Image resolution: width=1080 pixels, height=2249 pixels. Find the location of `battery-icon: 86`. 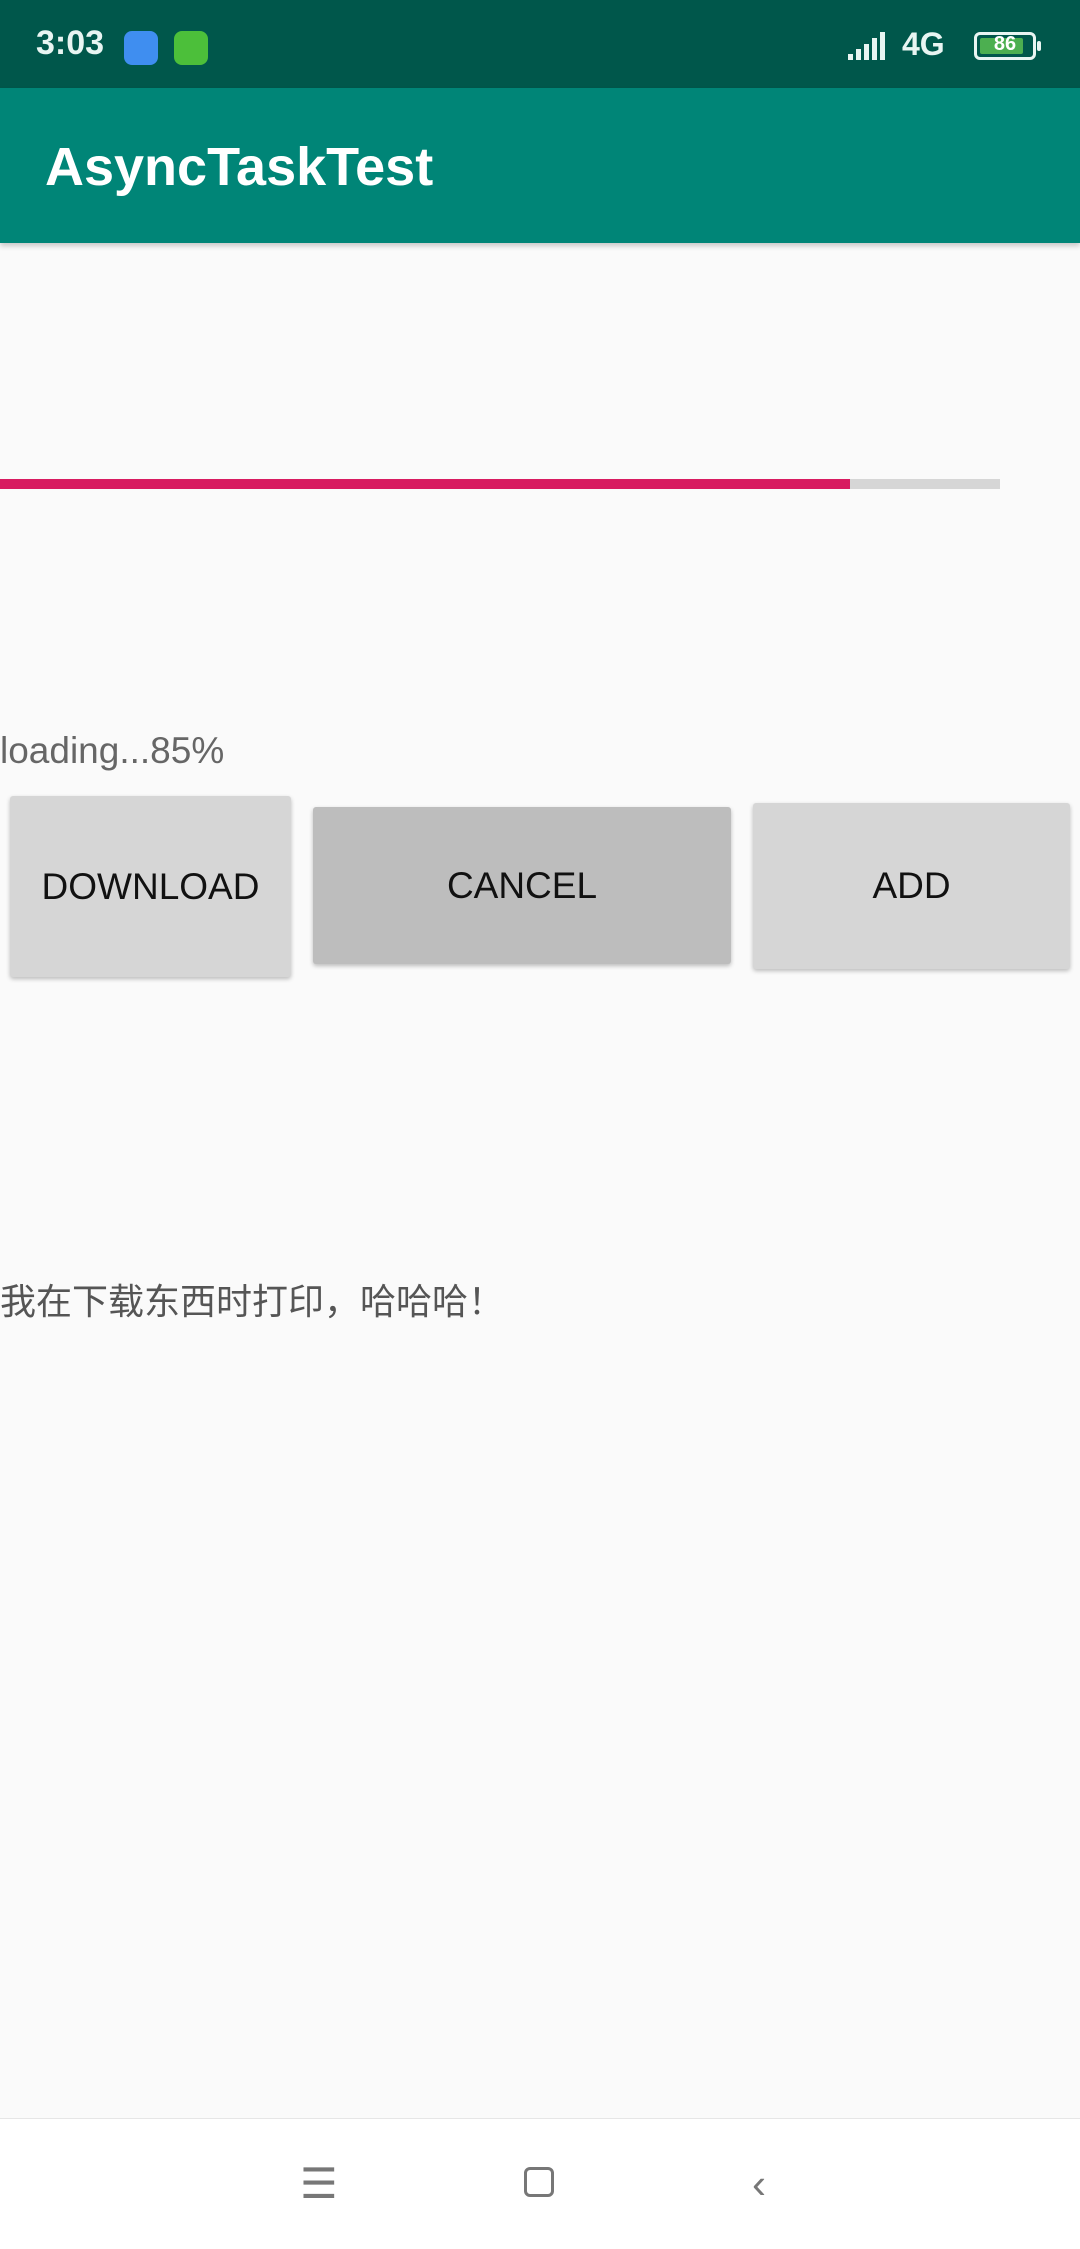

battery-icon: 86 is located at coordinates (1007, 46).